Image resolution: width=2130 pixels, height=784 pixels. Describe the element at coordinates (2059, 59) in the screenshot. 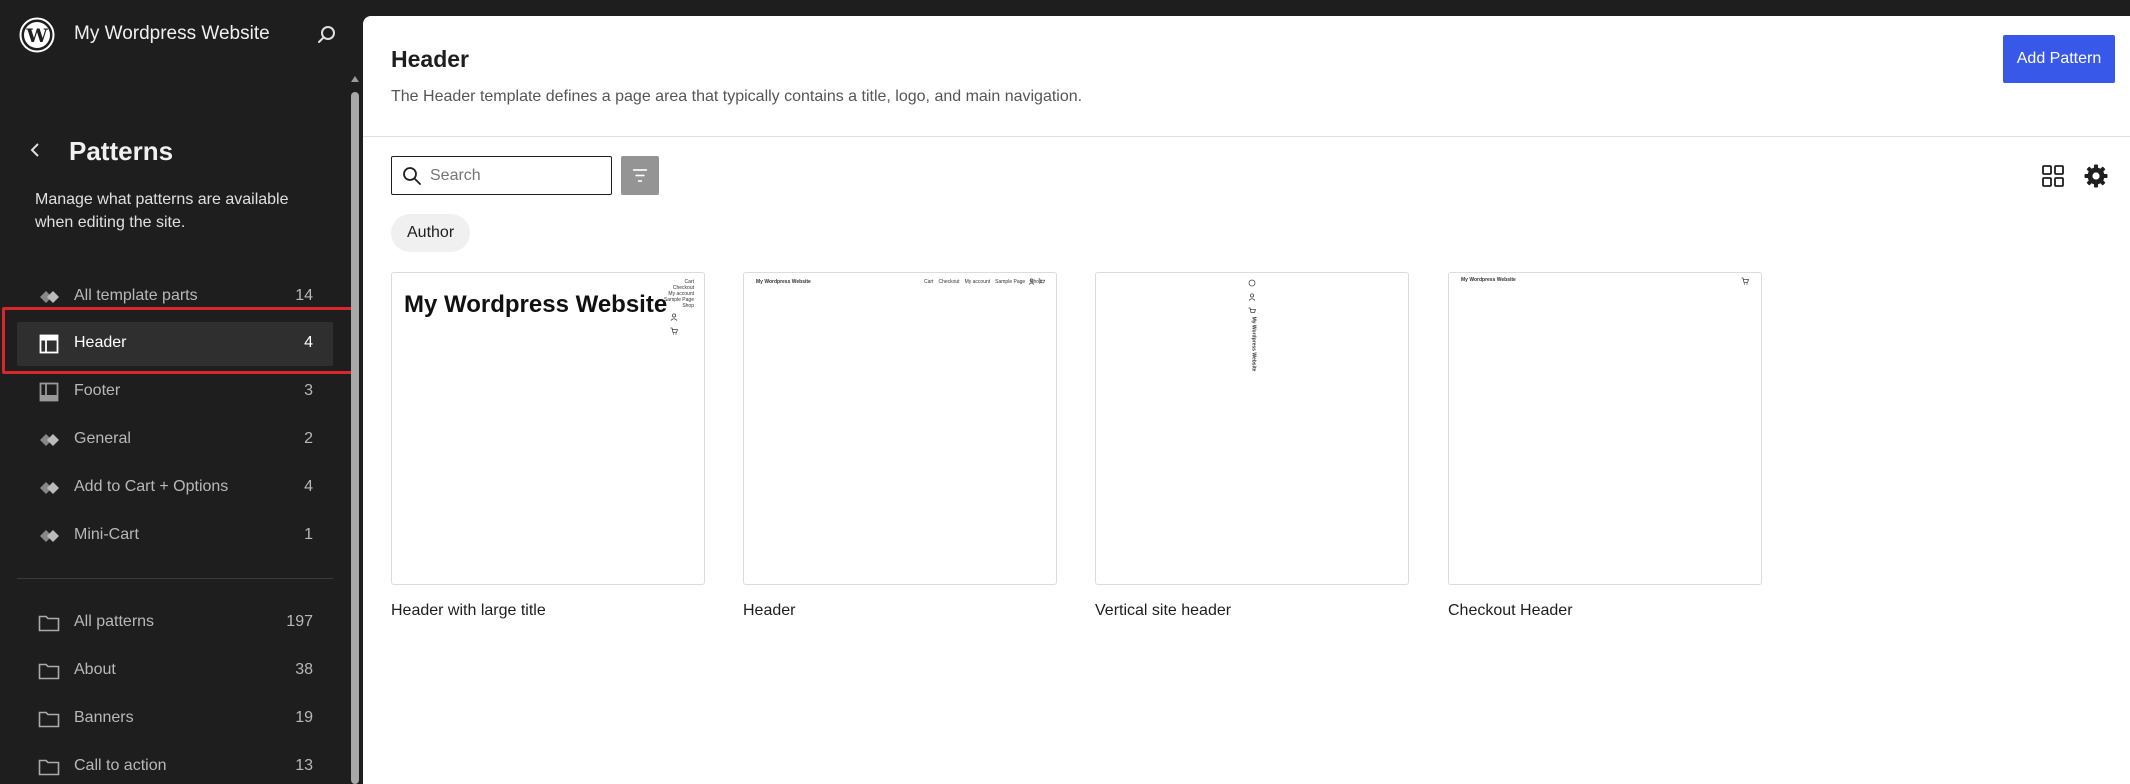

I see `add-pattern-button: Add Pattern` at that location.